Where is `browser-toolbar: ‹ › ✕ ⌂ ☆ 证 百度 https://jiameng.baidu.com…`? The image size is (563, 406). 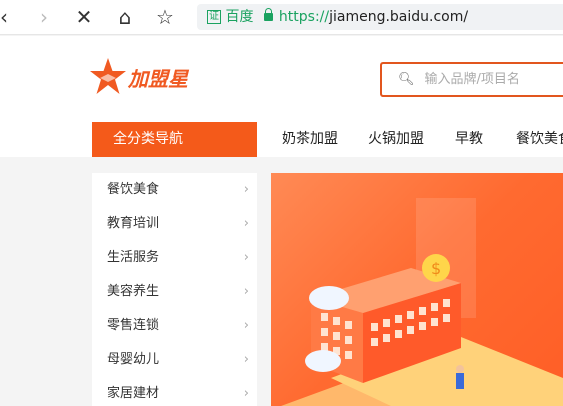
browser-toolbar: ‹ › ✕ ⌂ ☆ 证 百度 https://jiameng.baidu.com… is located at coordinates (281, 17).